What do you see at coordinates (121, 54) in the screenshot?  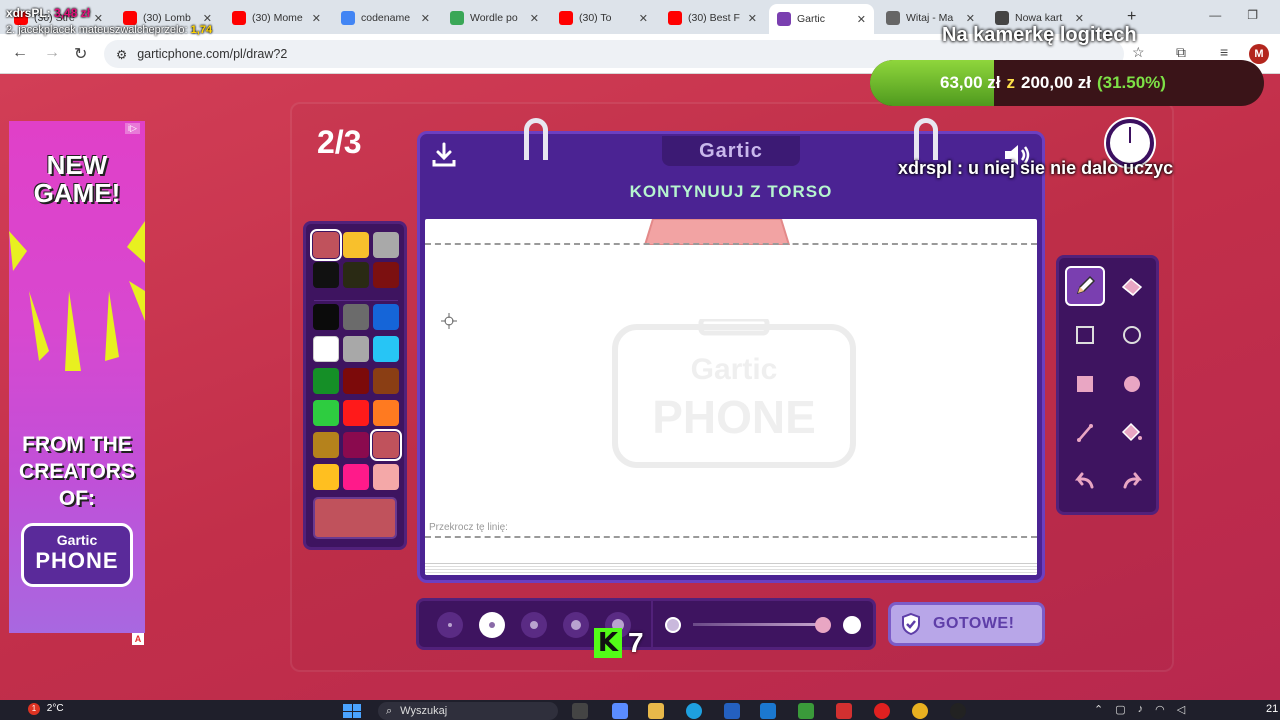 I see `site-info-icon: ⚙` at bounding box center [121, 54].